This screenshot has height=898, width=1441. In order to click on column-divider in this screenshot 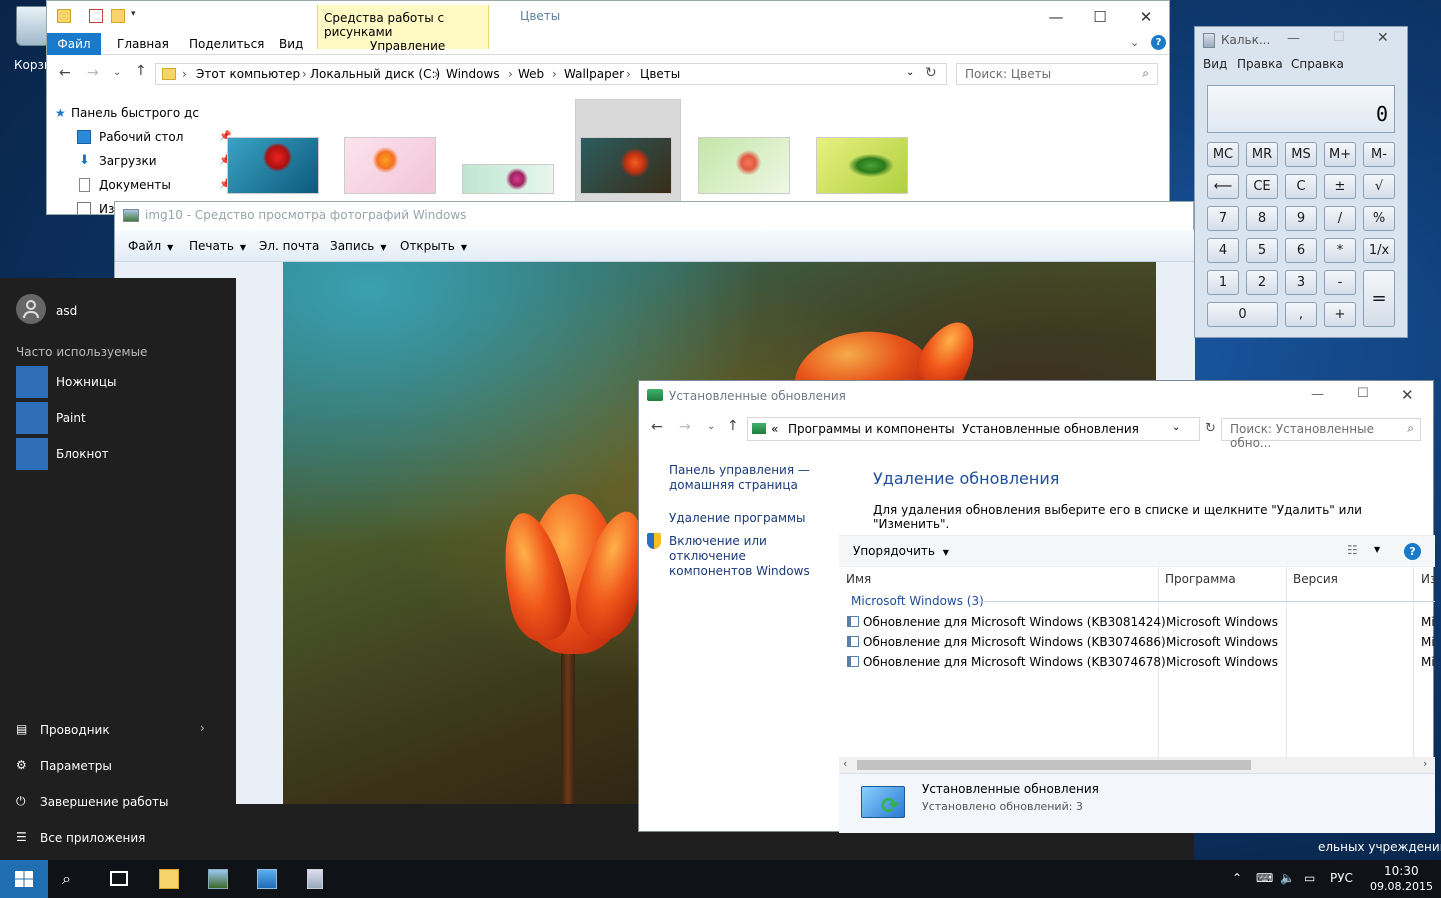, I will do `click(1286, 662)`.